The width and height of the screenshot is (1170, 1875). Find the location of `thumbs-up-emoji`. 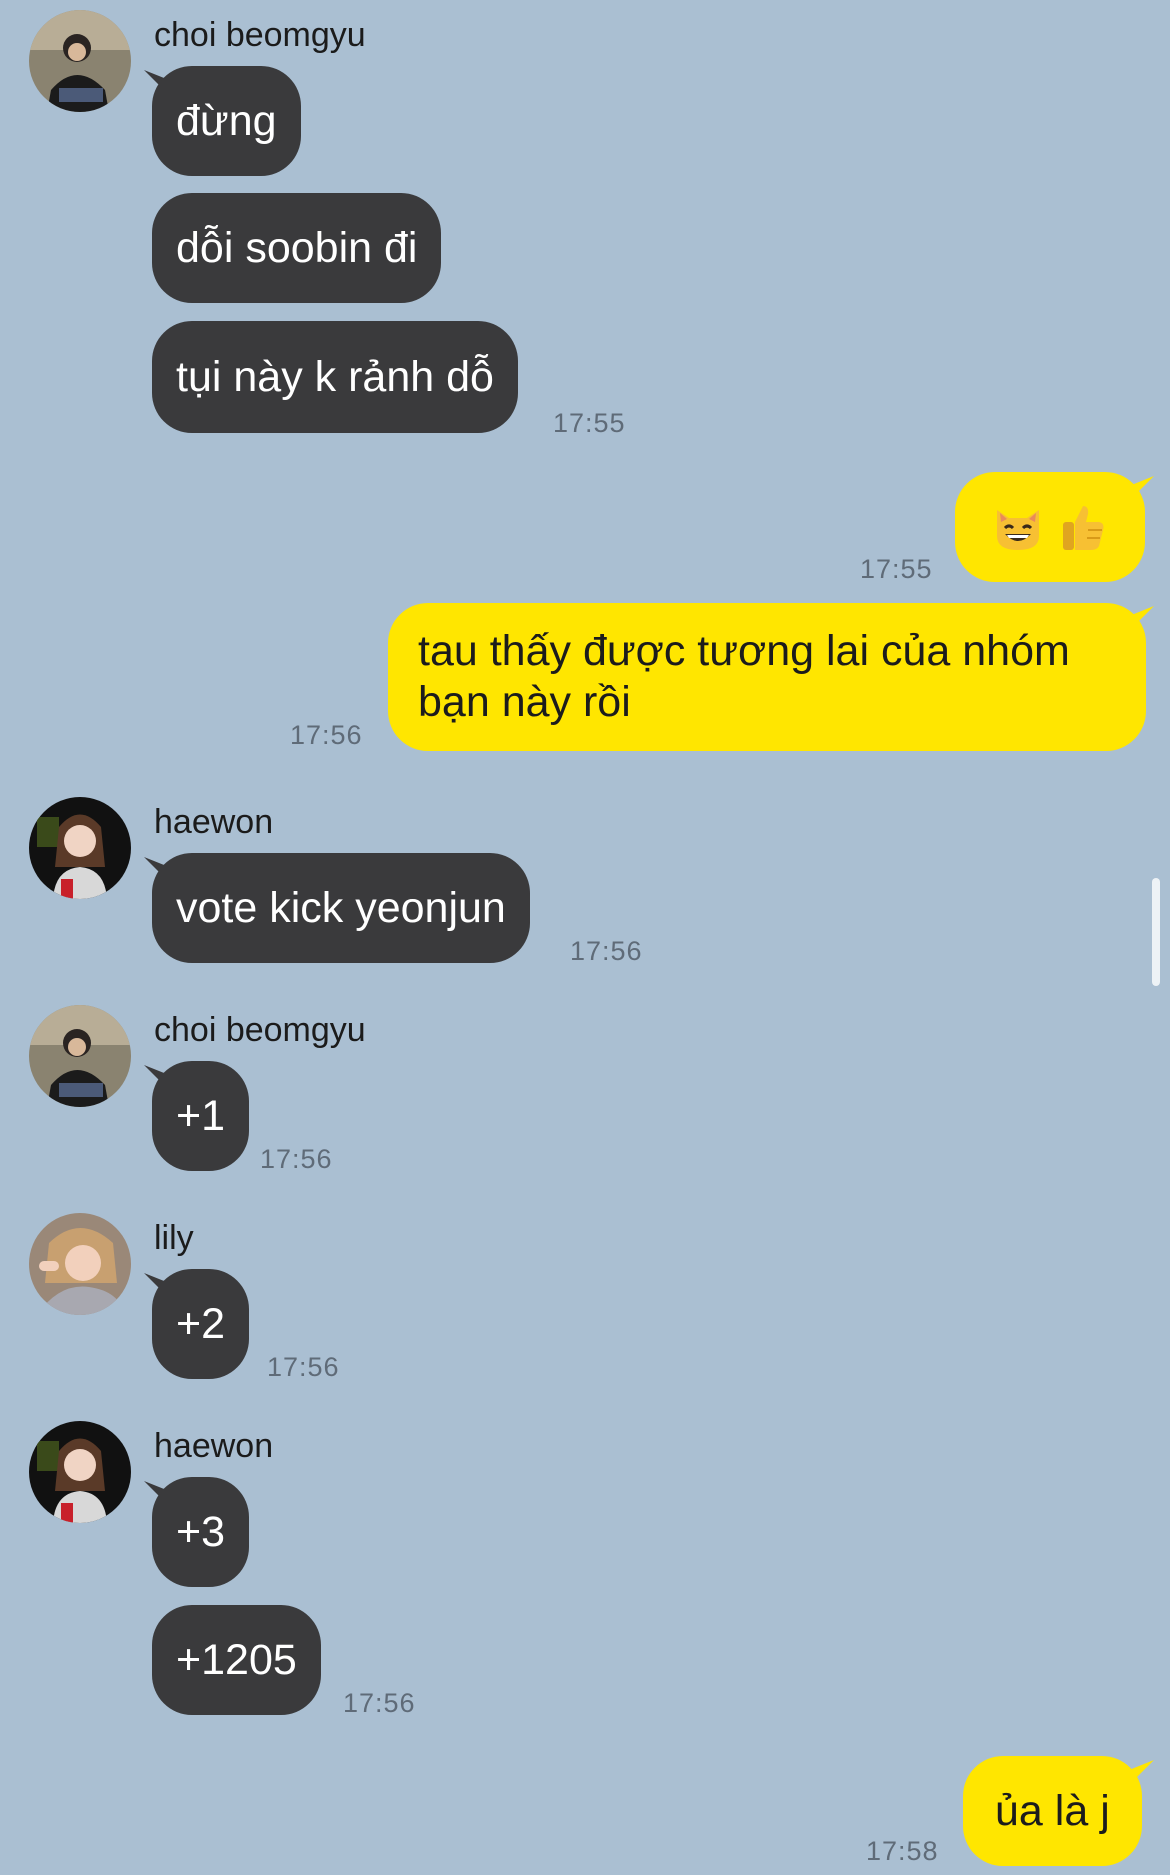

thumbs-up-emoji is located at coordinates (1083, 528).